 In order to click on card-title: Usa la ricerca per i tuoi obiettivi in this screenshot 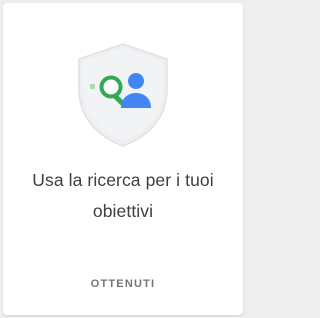, I will do `click(123, 195)`.